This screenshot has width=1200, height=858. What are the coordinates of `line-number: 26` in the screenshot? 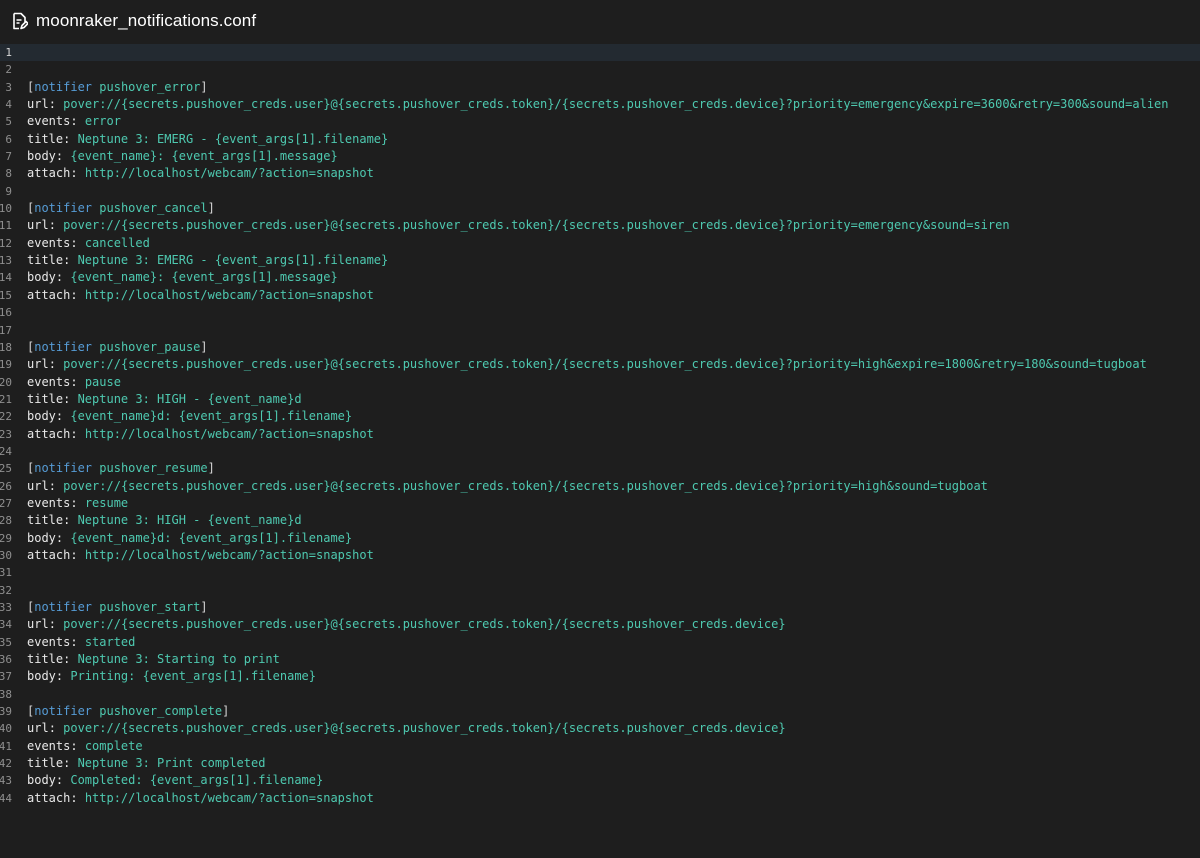 It's located at (6, 486).